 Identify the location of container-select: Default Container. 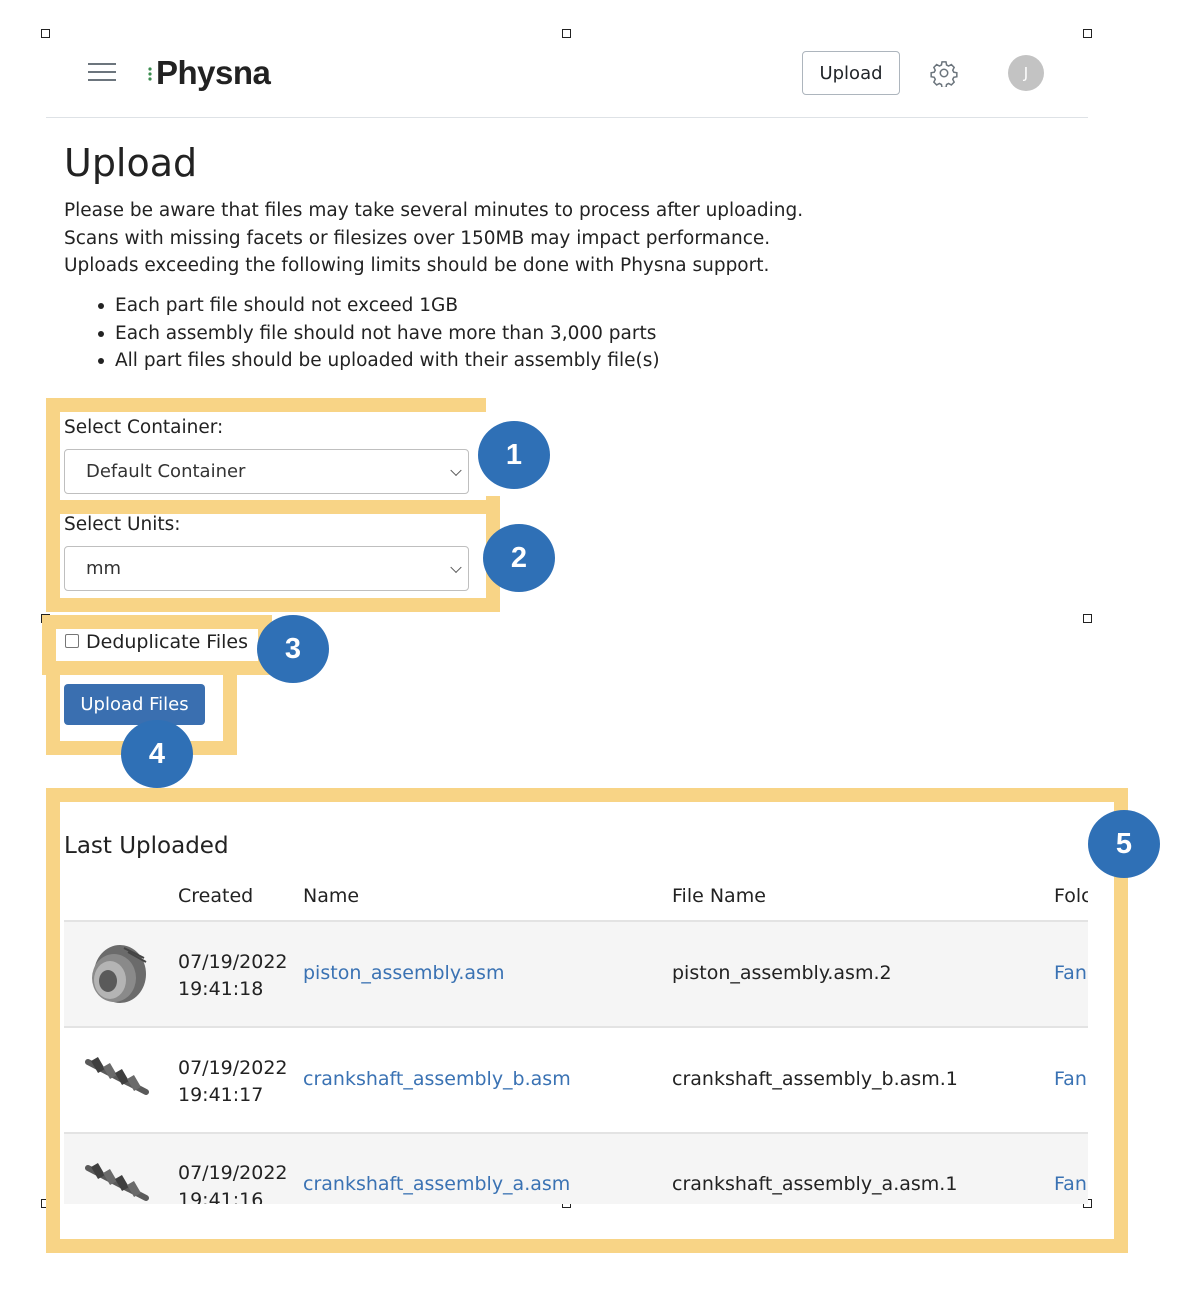
(266, 471).